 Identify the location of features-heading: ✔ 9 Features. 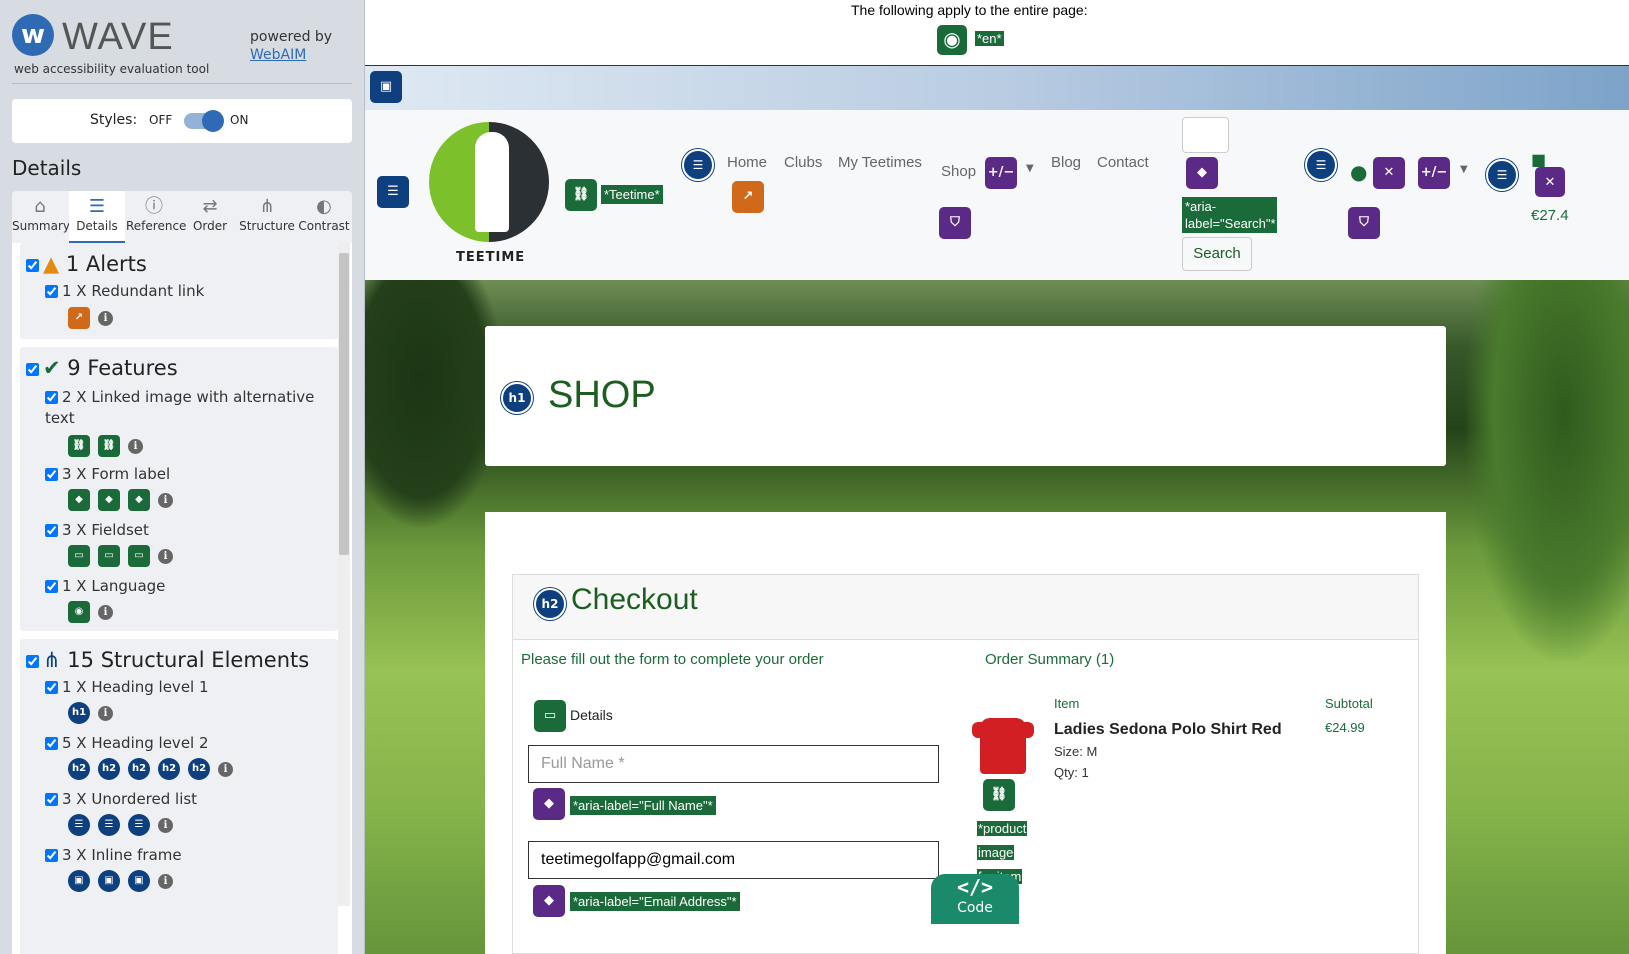
(102, 368).